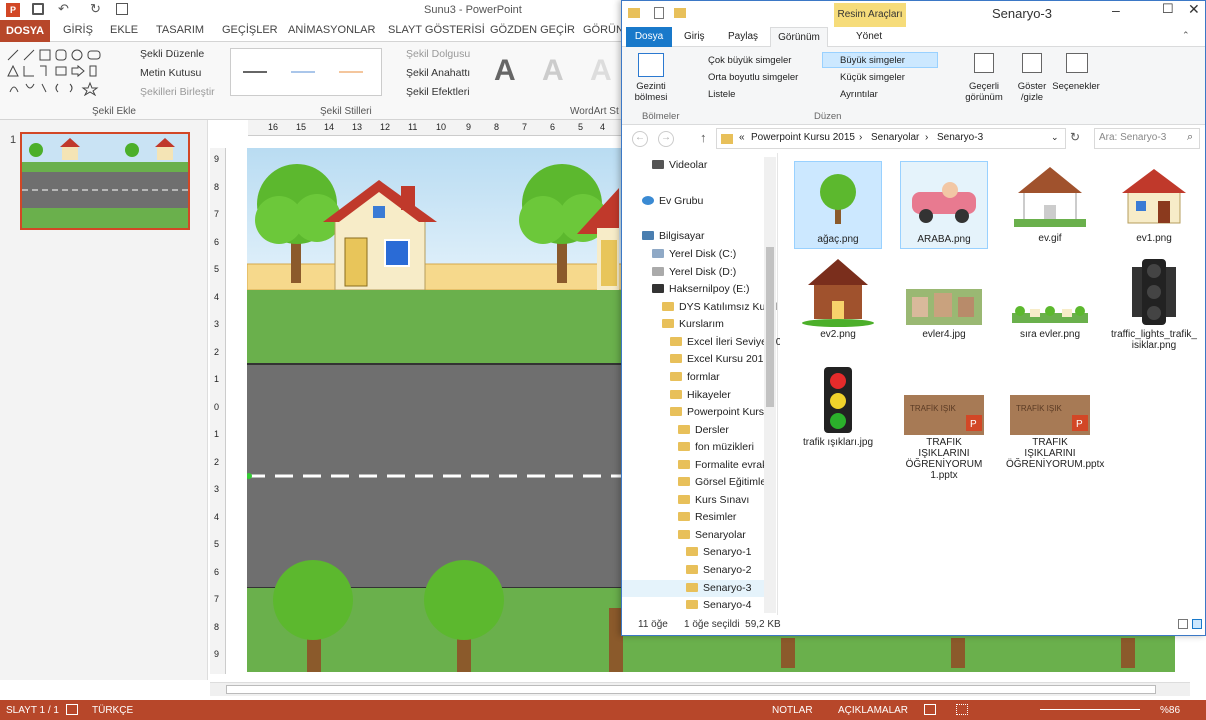 The width and height of the screenshot is (1206, 720). Describe the element at coordinates (1050, 205) in the screenshot. I see `file-item: ev.gif` at that location.